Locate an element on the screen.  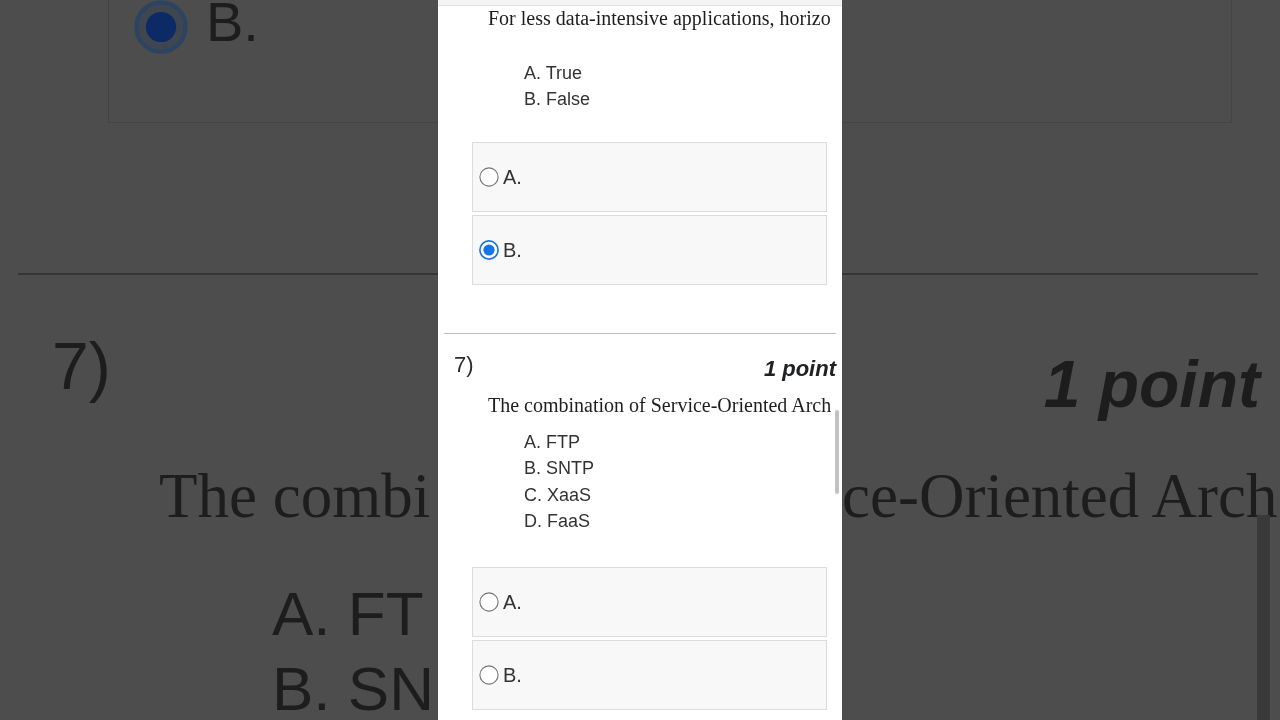
choice-text: C. XaaS is located at coordinates (558, 495).